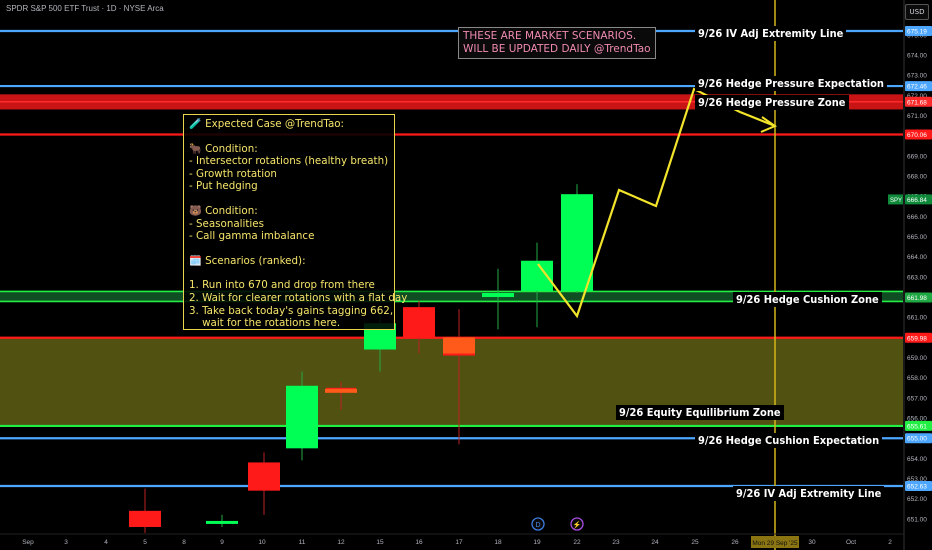  Describe the element at coordinates (917, 318) in the screenshot. I see `price-tick-label: 661.00` at that location.